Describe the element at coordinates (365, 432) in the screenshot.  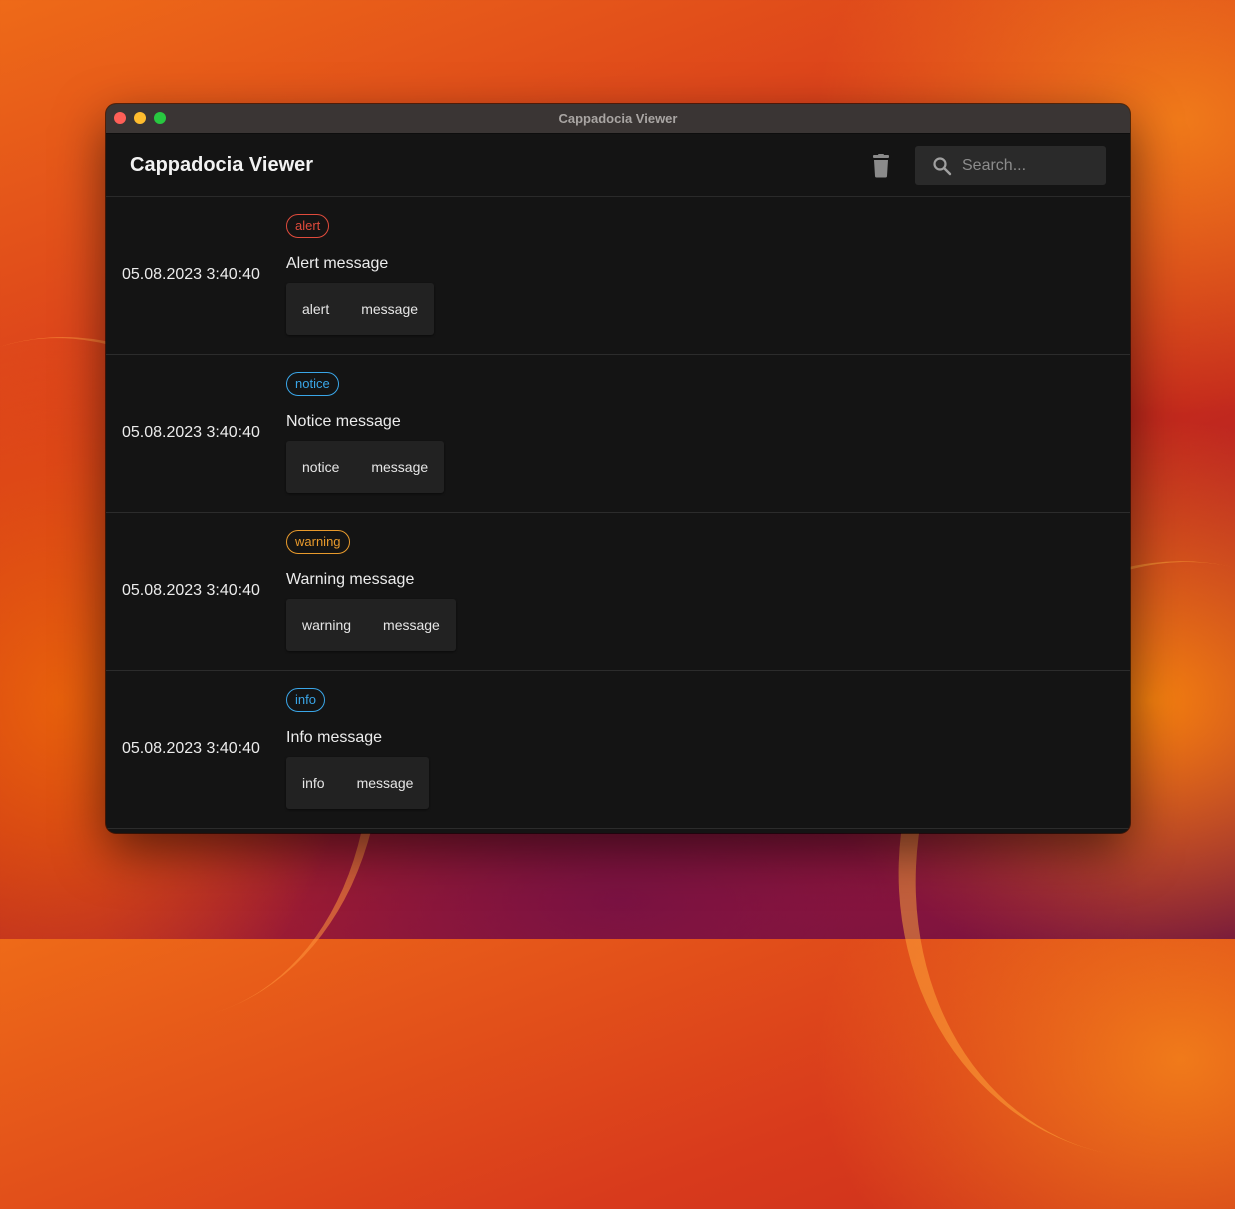
I see `log-content: notice Notice message notice message` at that location.